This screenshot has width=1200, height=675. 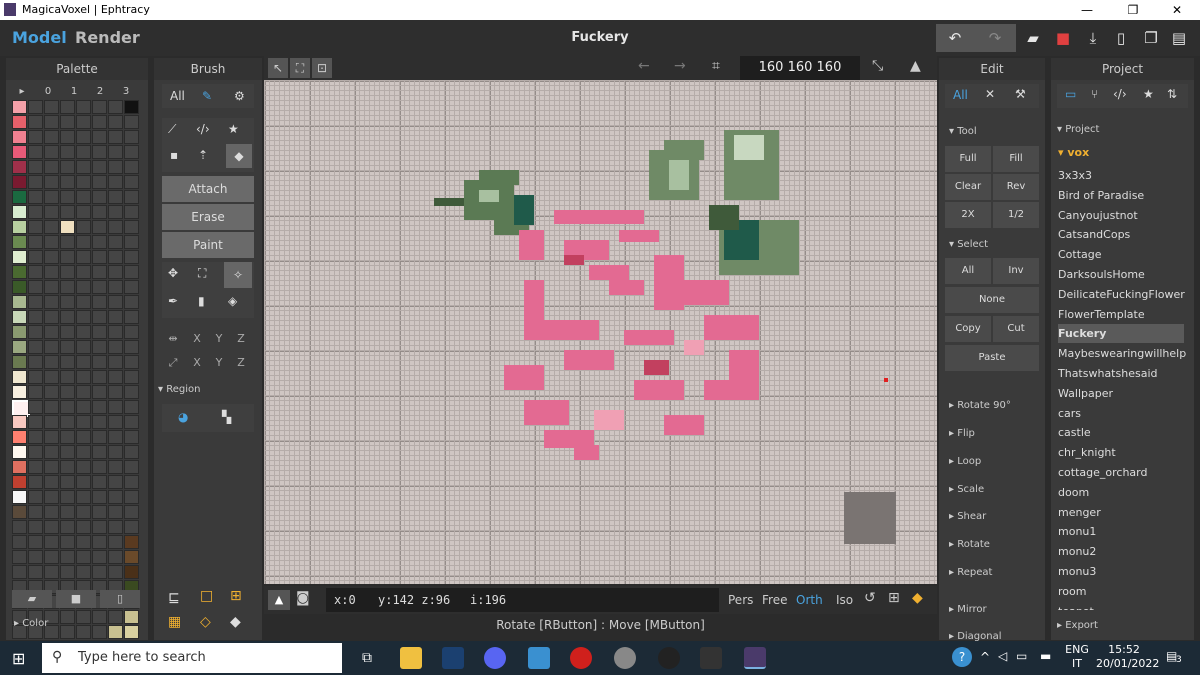 What do you see at coordinates (1073, 152) in the screenshot?
I see `vox-folder: ▾ vox` at bounding box center [1073, 152].